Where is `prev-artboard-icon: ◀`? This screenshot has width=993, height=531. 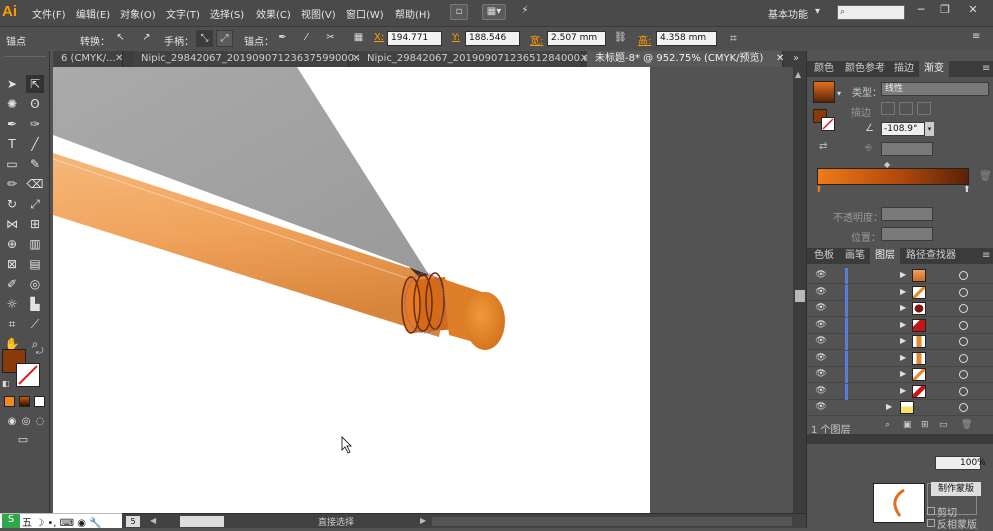 prev-artboard-icon: ◀ is located at coordinates (153, 520).